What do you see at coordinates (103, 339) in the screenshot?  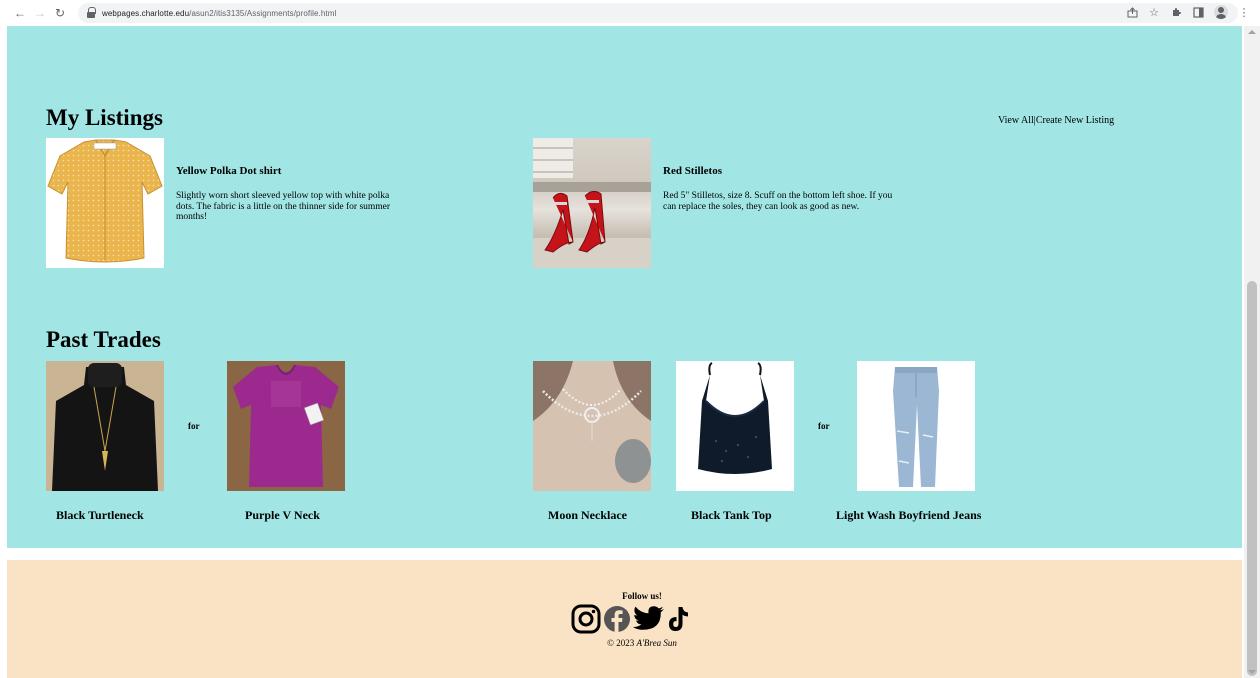 I see `past-trades-heading: Past Trades` at bounding box center [103, 339].